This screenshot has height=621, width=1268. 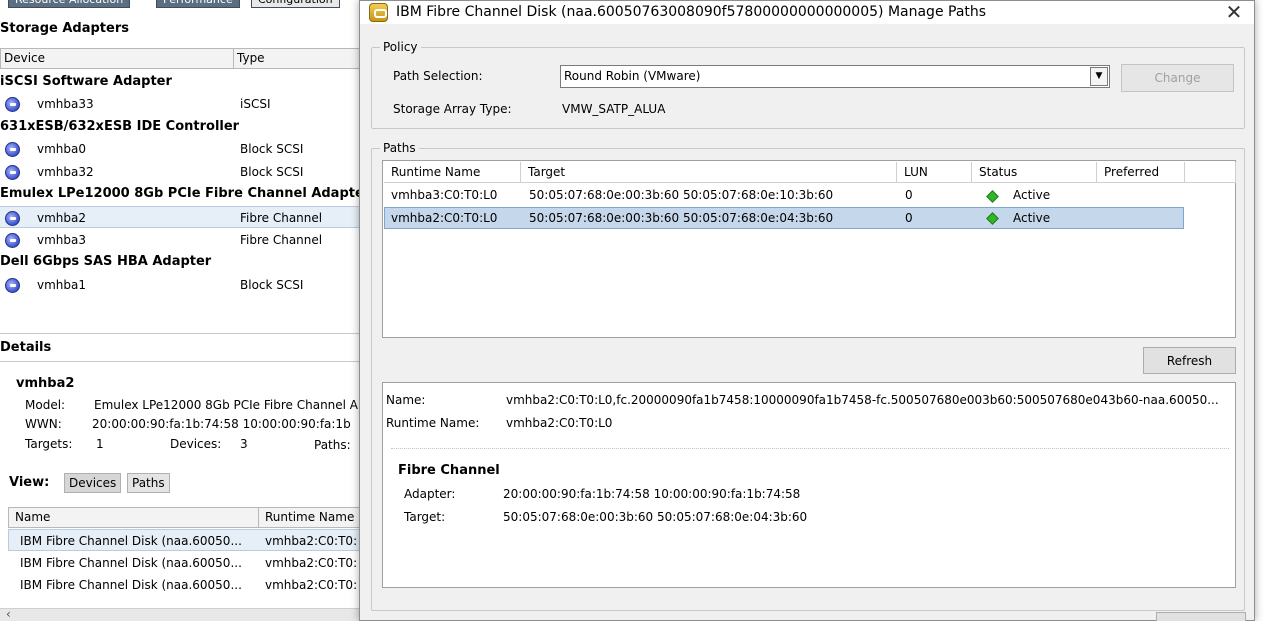 What do you see at coordinates (1210, 172) in the screenshot?
I see `column-header-filler` at bounding box center [1210, 172].